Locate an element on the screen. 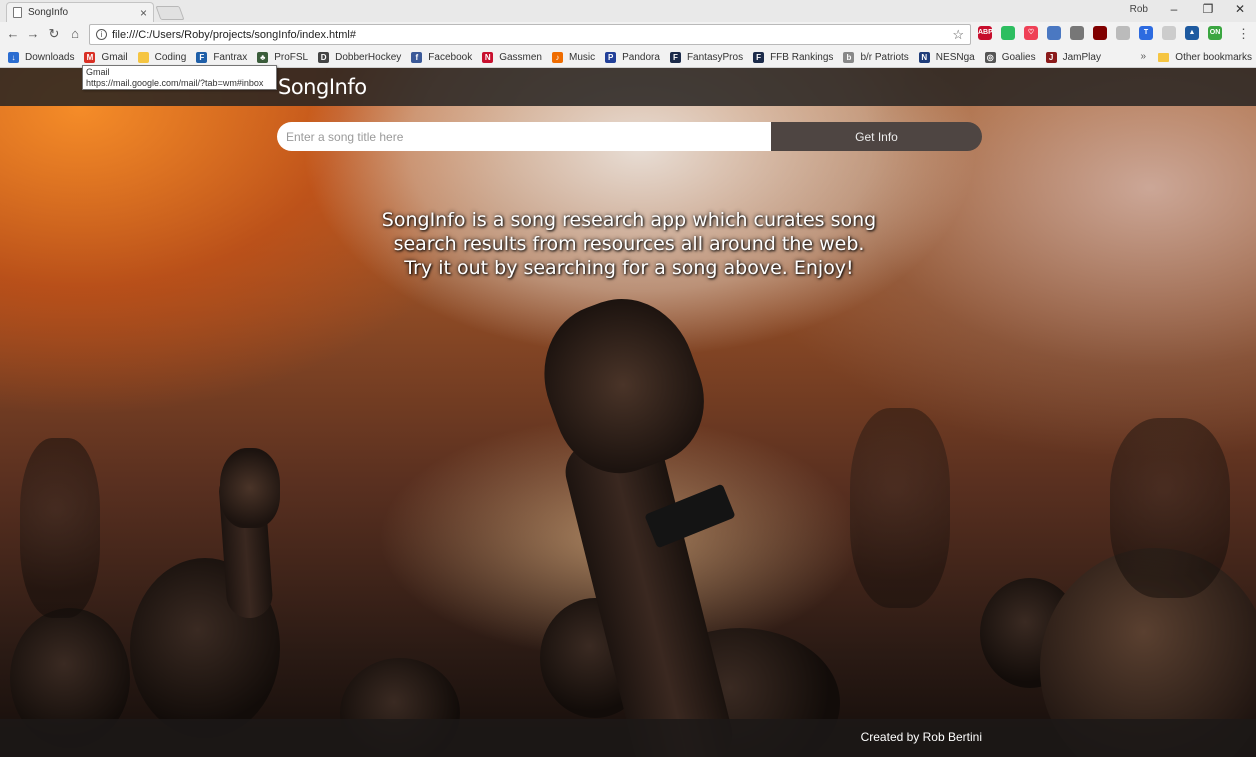  bookmark-profsl: ♣ ProFSL is located at coordinates (283, 57).